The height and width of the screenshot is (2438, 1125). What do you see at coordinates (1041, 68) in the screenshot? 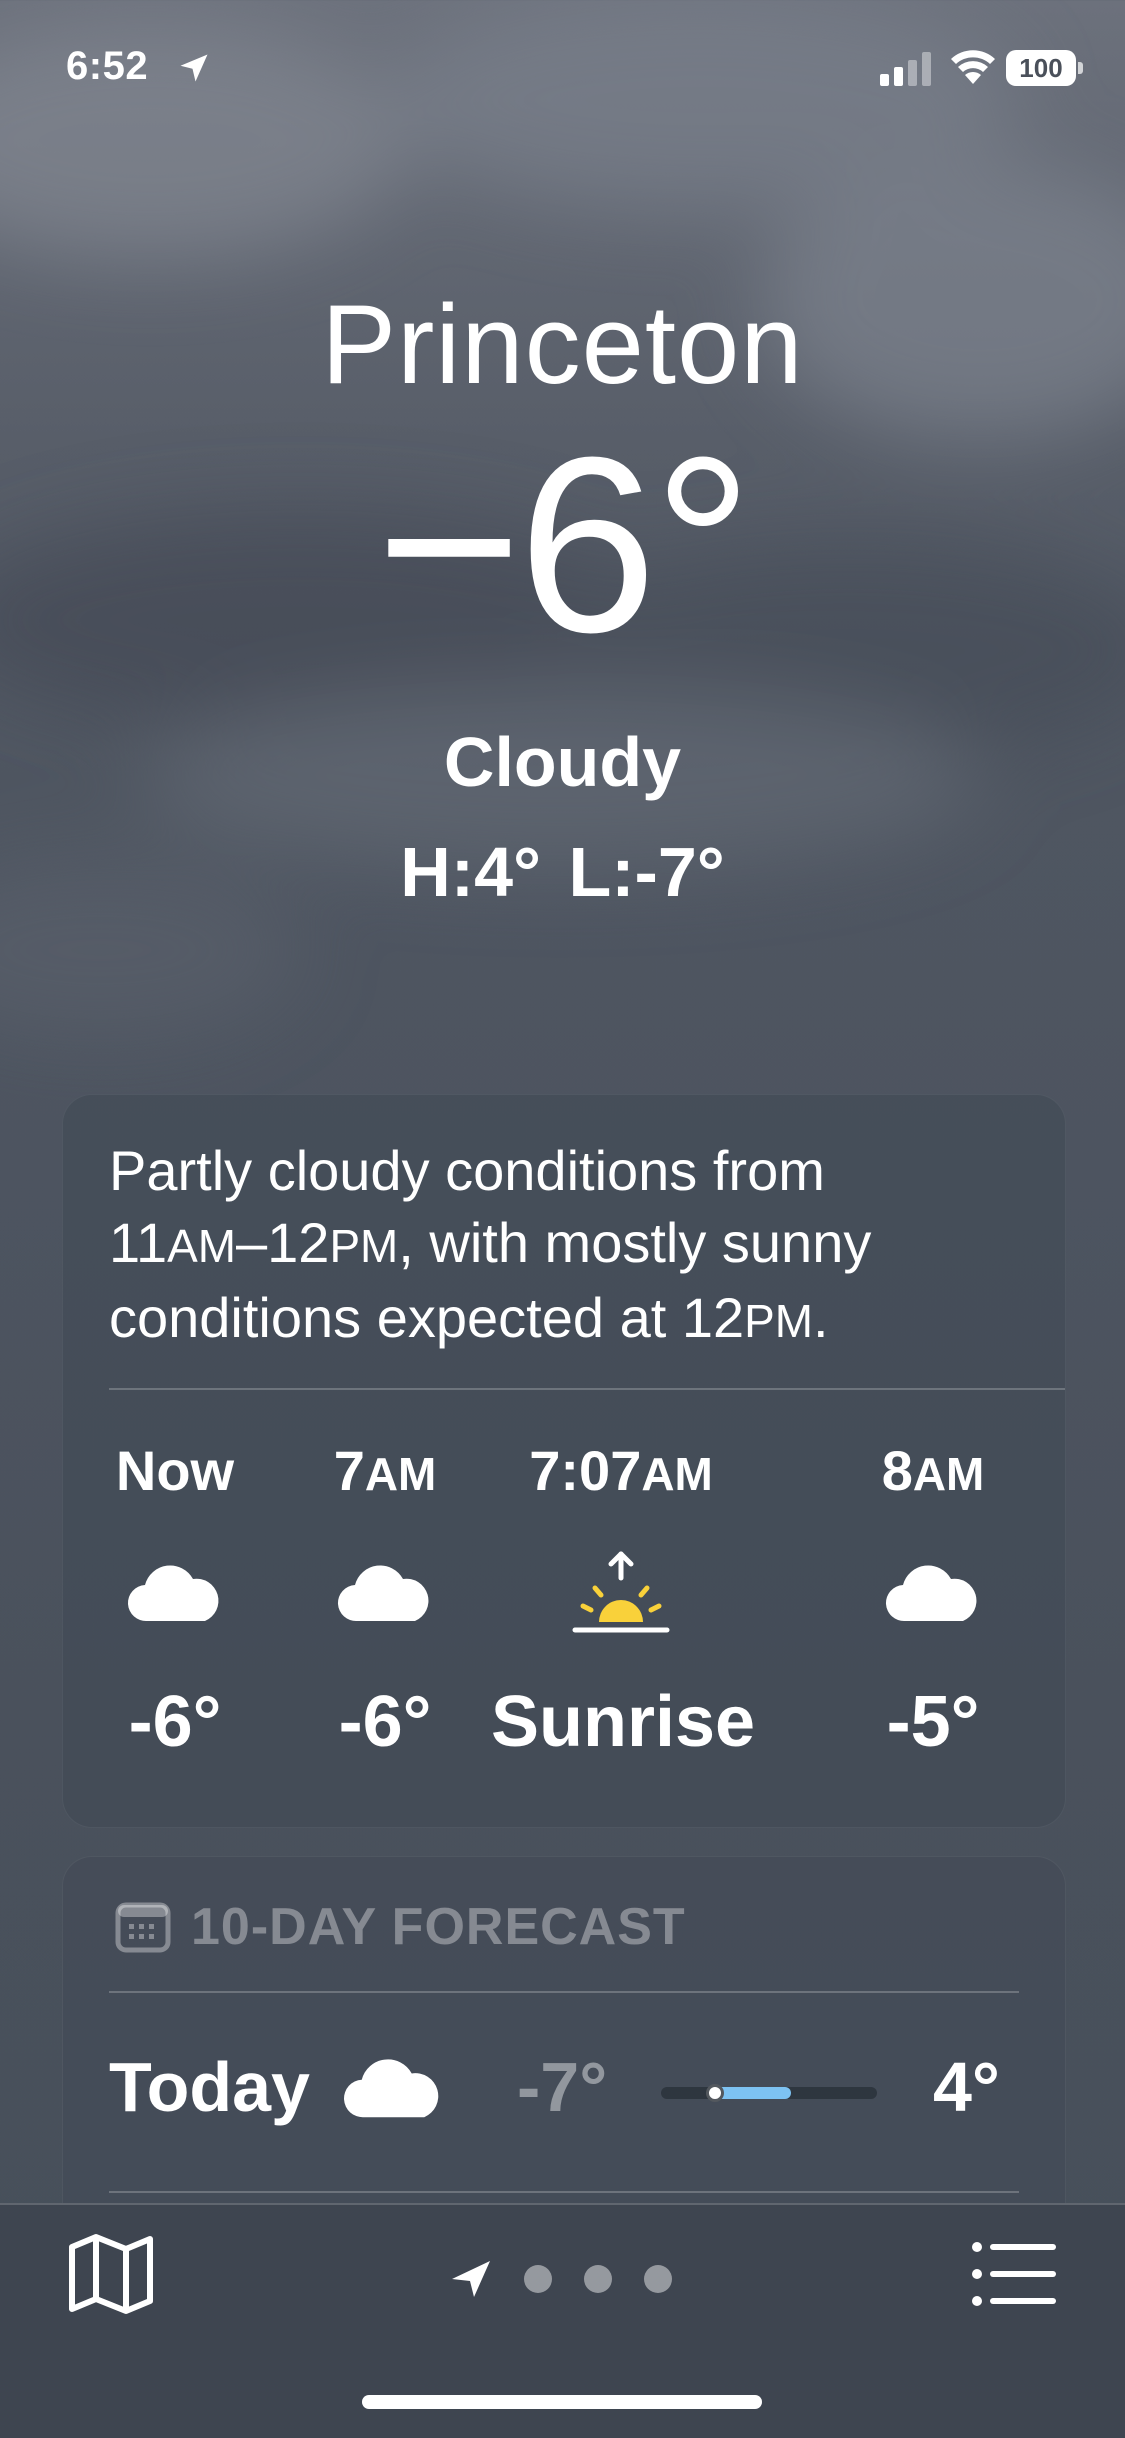
I see `battery-level: 100` at bounding box center [1041, 68].